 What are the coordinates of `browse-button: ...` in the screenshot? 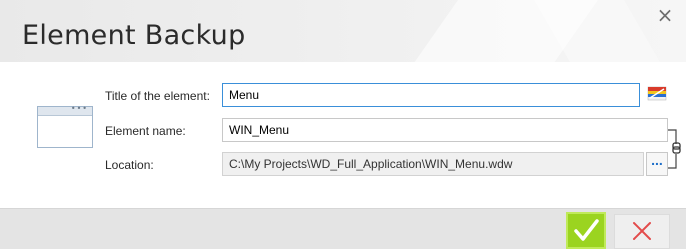 It's located at (657, 164).